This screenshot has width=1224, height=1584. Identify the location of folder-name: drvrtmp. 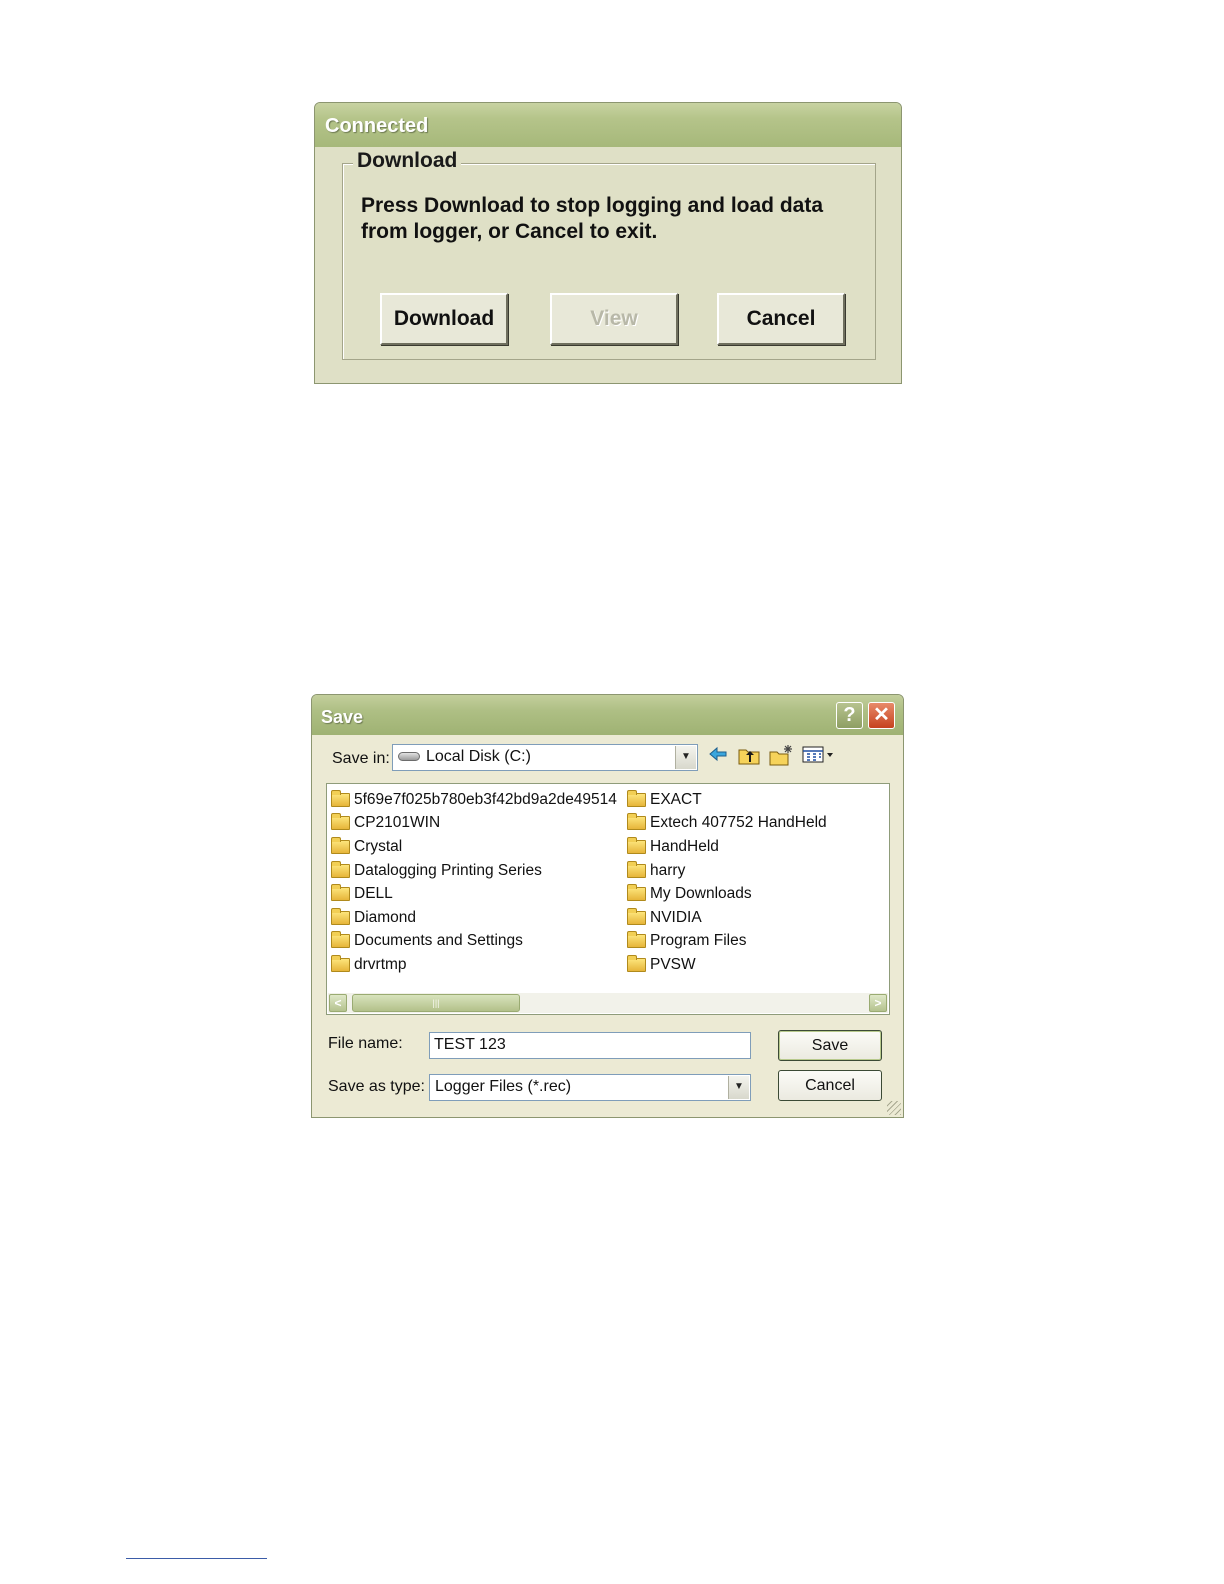
(380, 964).